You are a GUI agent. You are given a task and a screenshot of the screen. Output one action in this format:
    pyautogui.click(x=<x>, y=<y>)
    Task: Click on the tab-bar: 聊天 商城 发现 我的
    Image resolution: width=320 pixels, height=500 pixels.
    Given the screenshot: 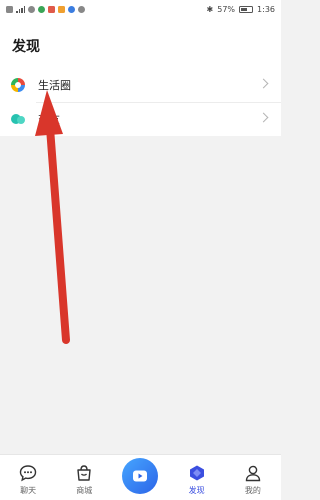 What is the action you would take?
    pyautogui.click(x=140, y=477)
    